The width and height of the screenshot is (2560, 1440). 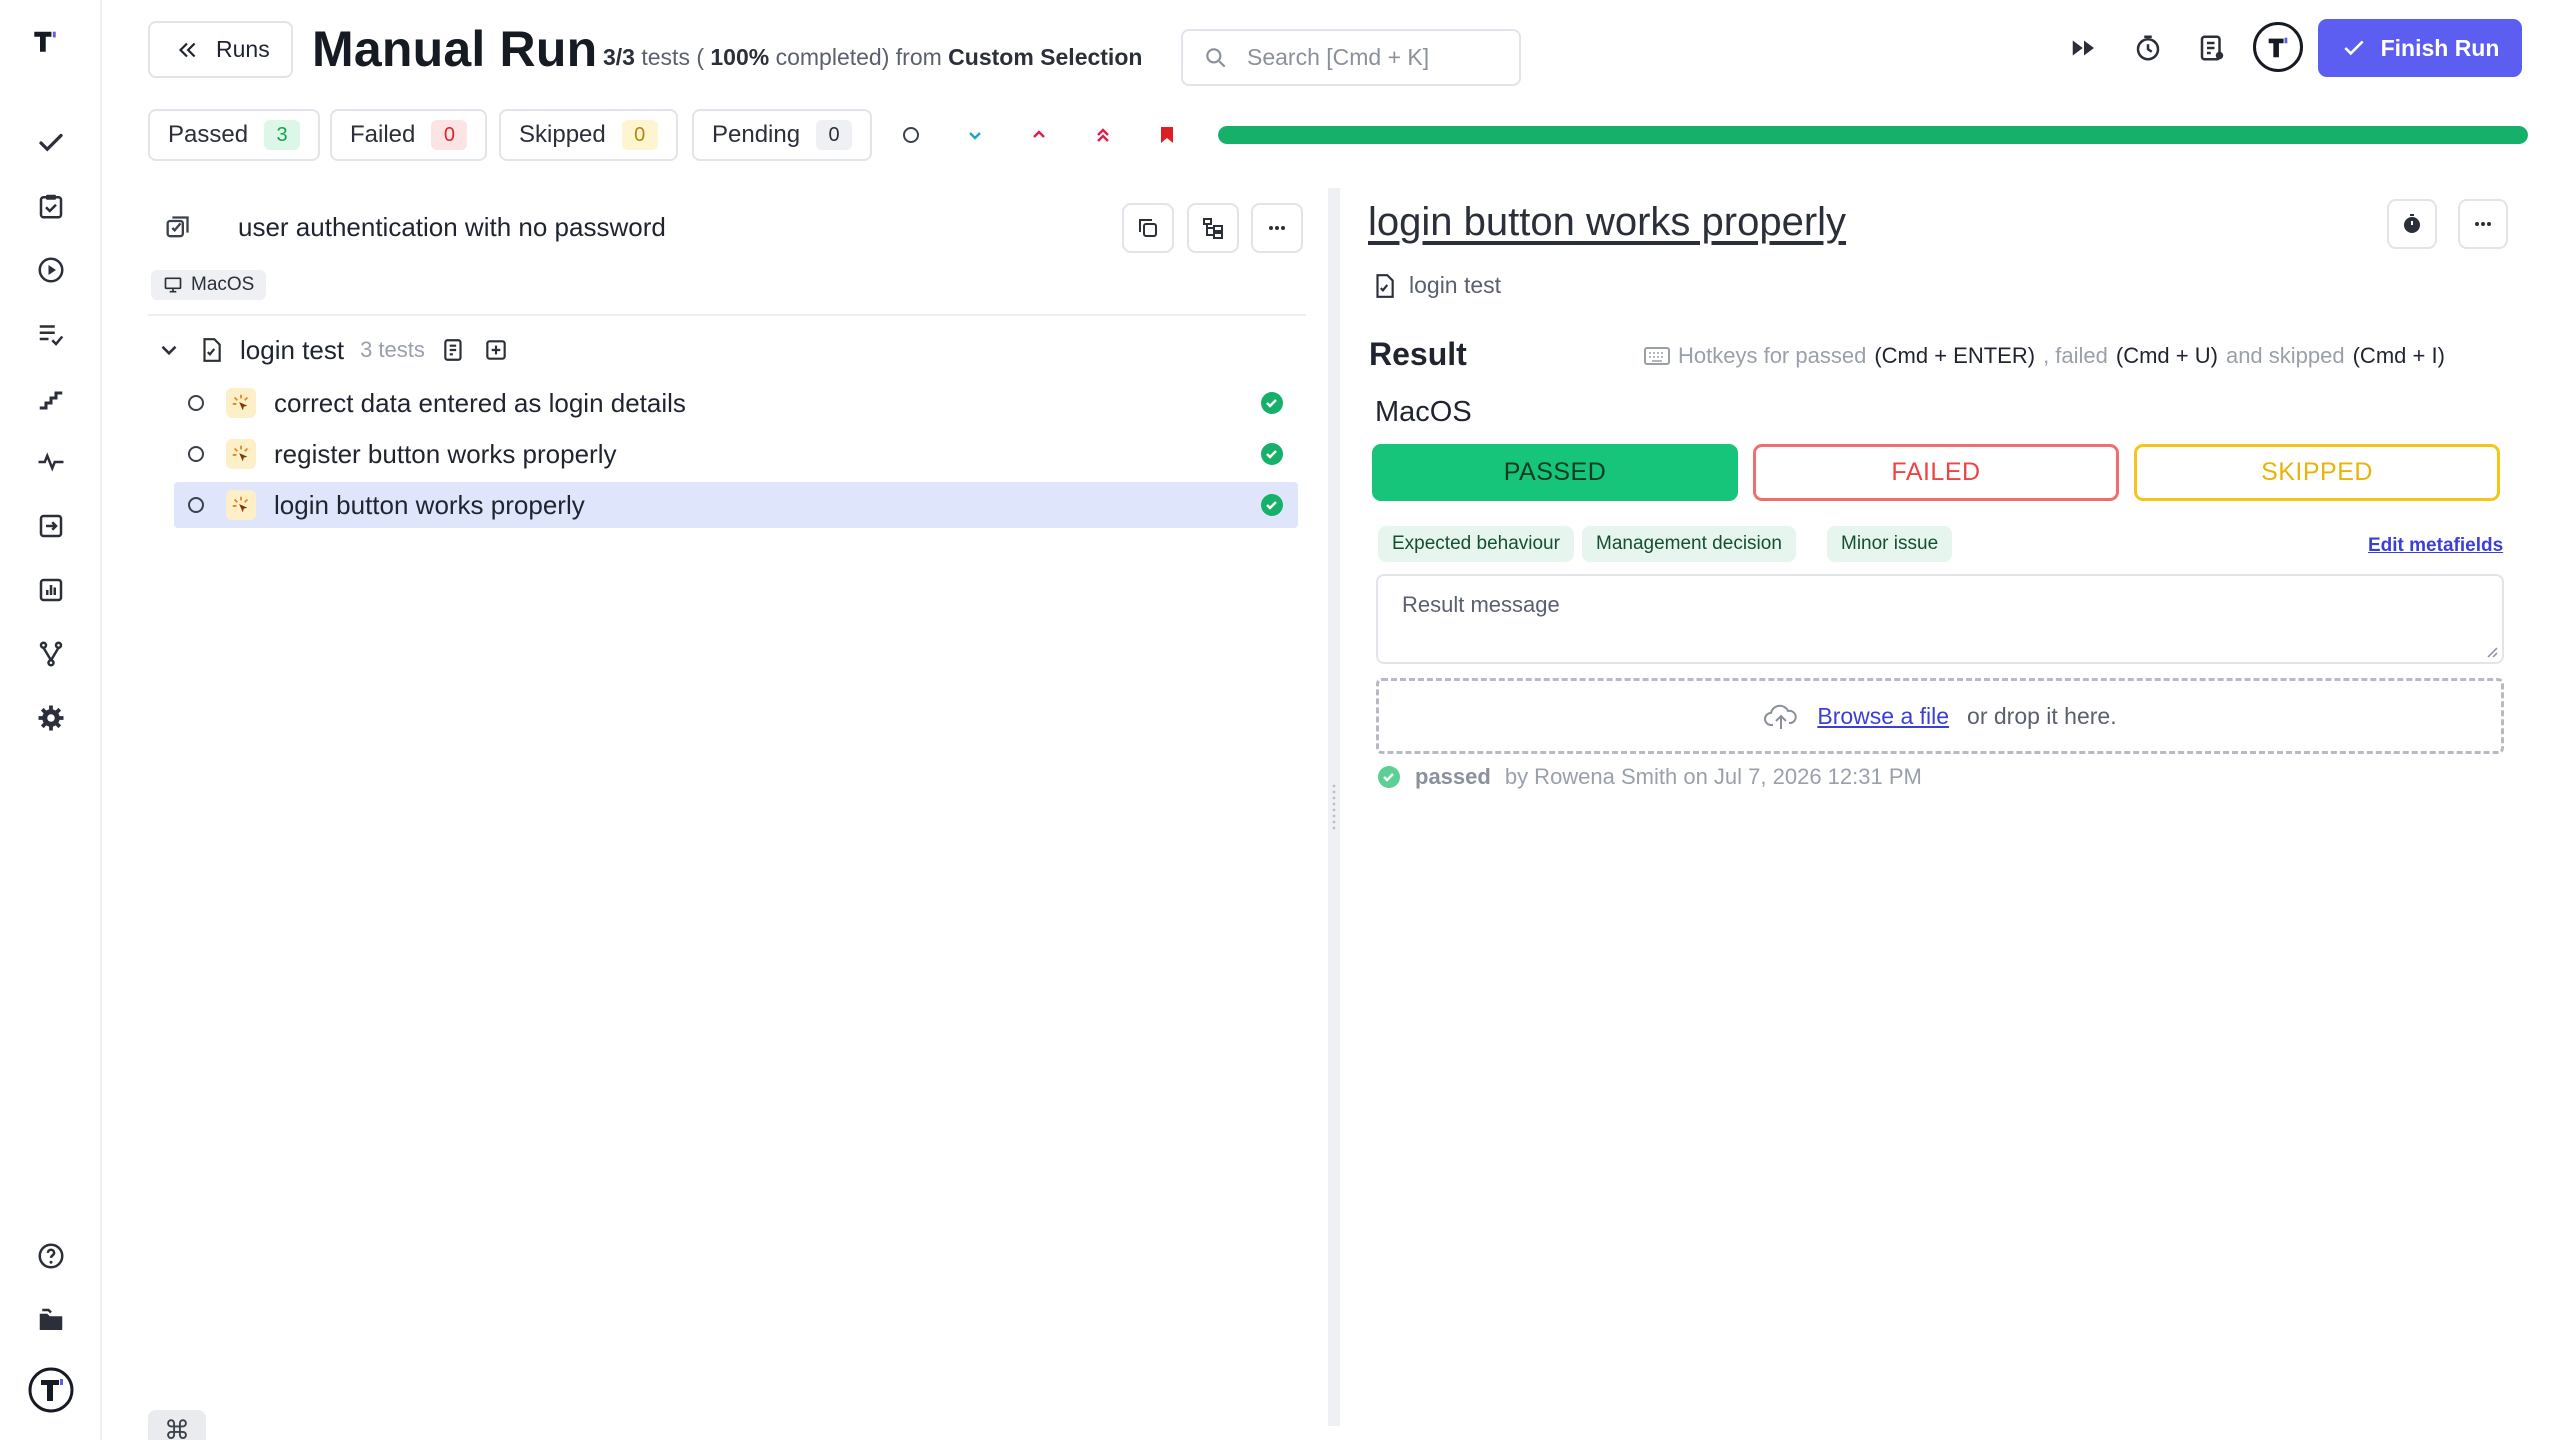 What do you see at coordinates (1940, 619) in the screenshot?
I see `result-message-field: Result message` at bounding box center [1940, 619].